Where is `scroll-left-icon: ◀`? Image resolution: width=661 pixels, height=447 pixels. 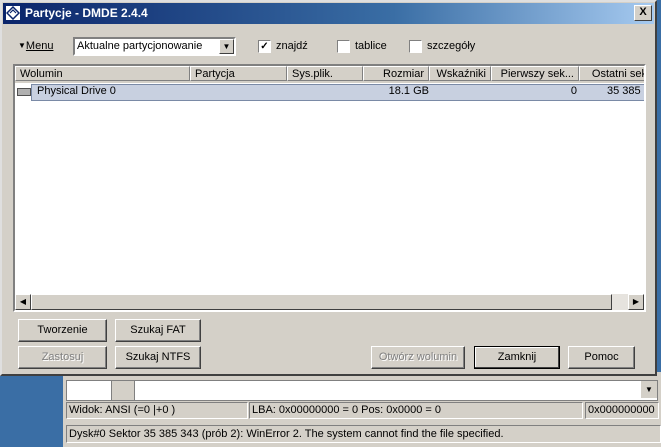 scroll-left-icon: ◀ is located at coordinates (23, 302).